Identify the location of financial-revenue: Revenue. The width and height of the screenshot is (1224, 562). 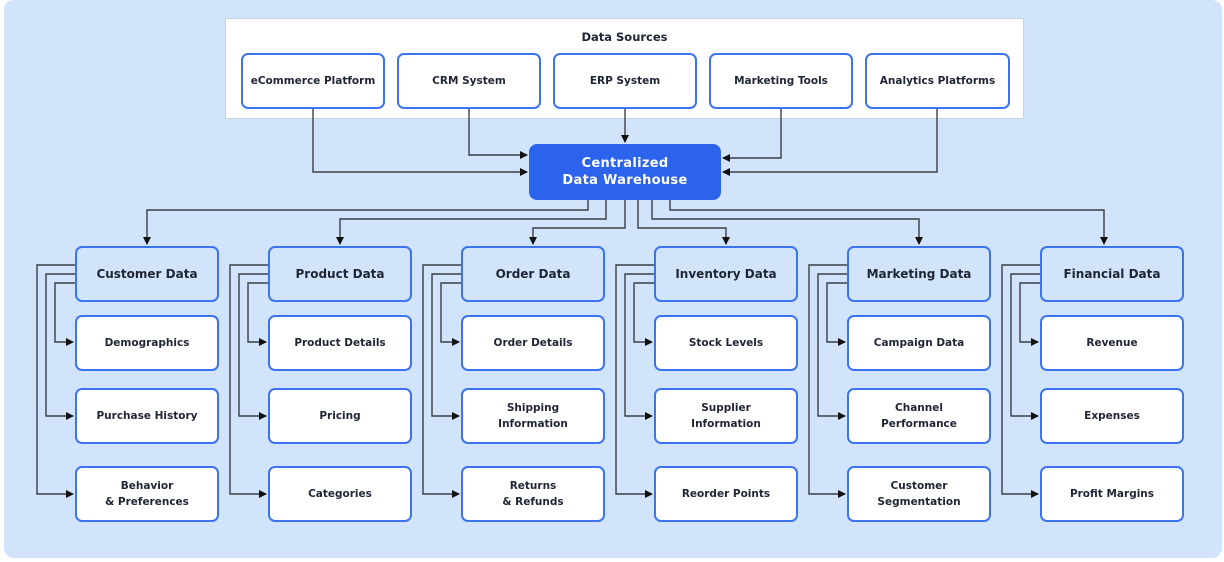
(1112, 343).